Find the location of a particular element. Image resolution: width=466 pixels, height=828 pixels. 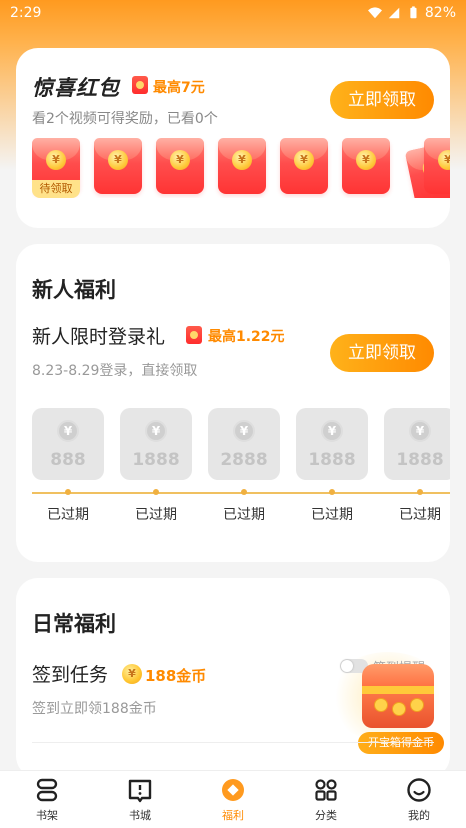

promo-subtitle: 看2个视频可得奖励，已看0个 is located at coordinates (125, 119).